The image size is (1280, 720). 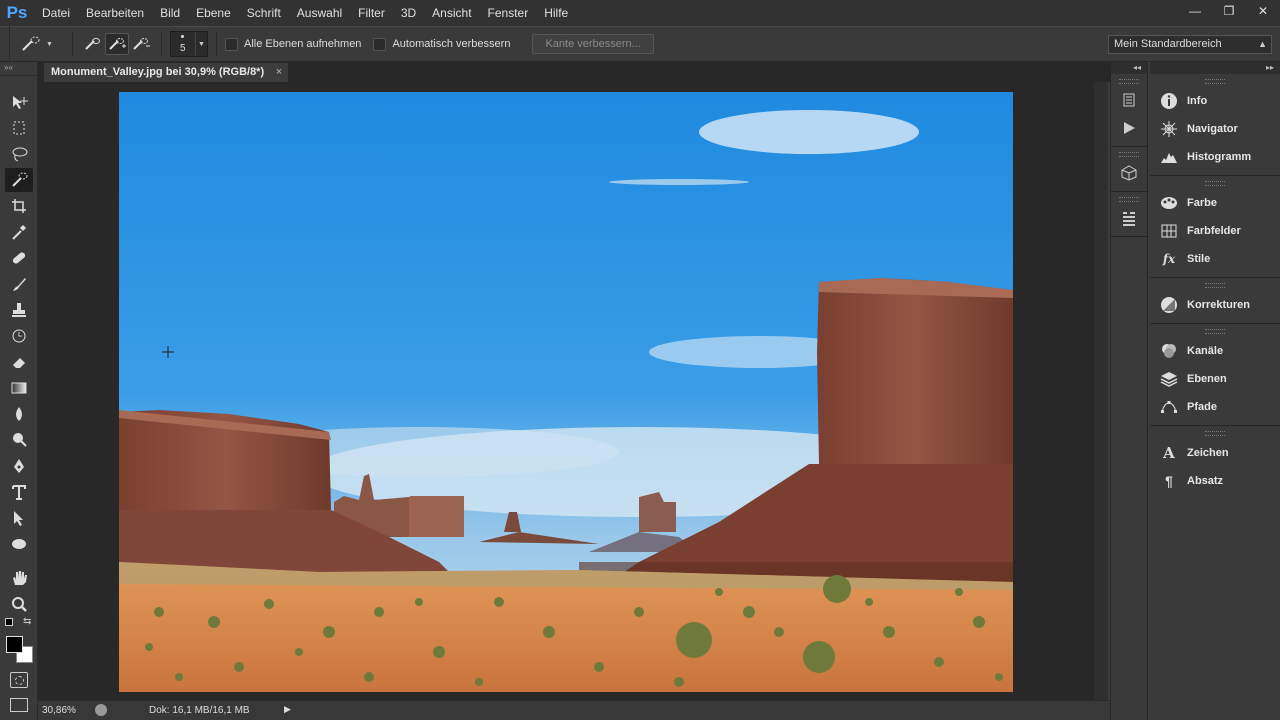 What do you see at coordinates (508, 13) in the screenshot?
I see `menu-fenster: Fenster` at bounding box center [508, 13].